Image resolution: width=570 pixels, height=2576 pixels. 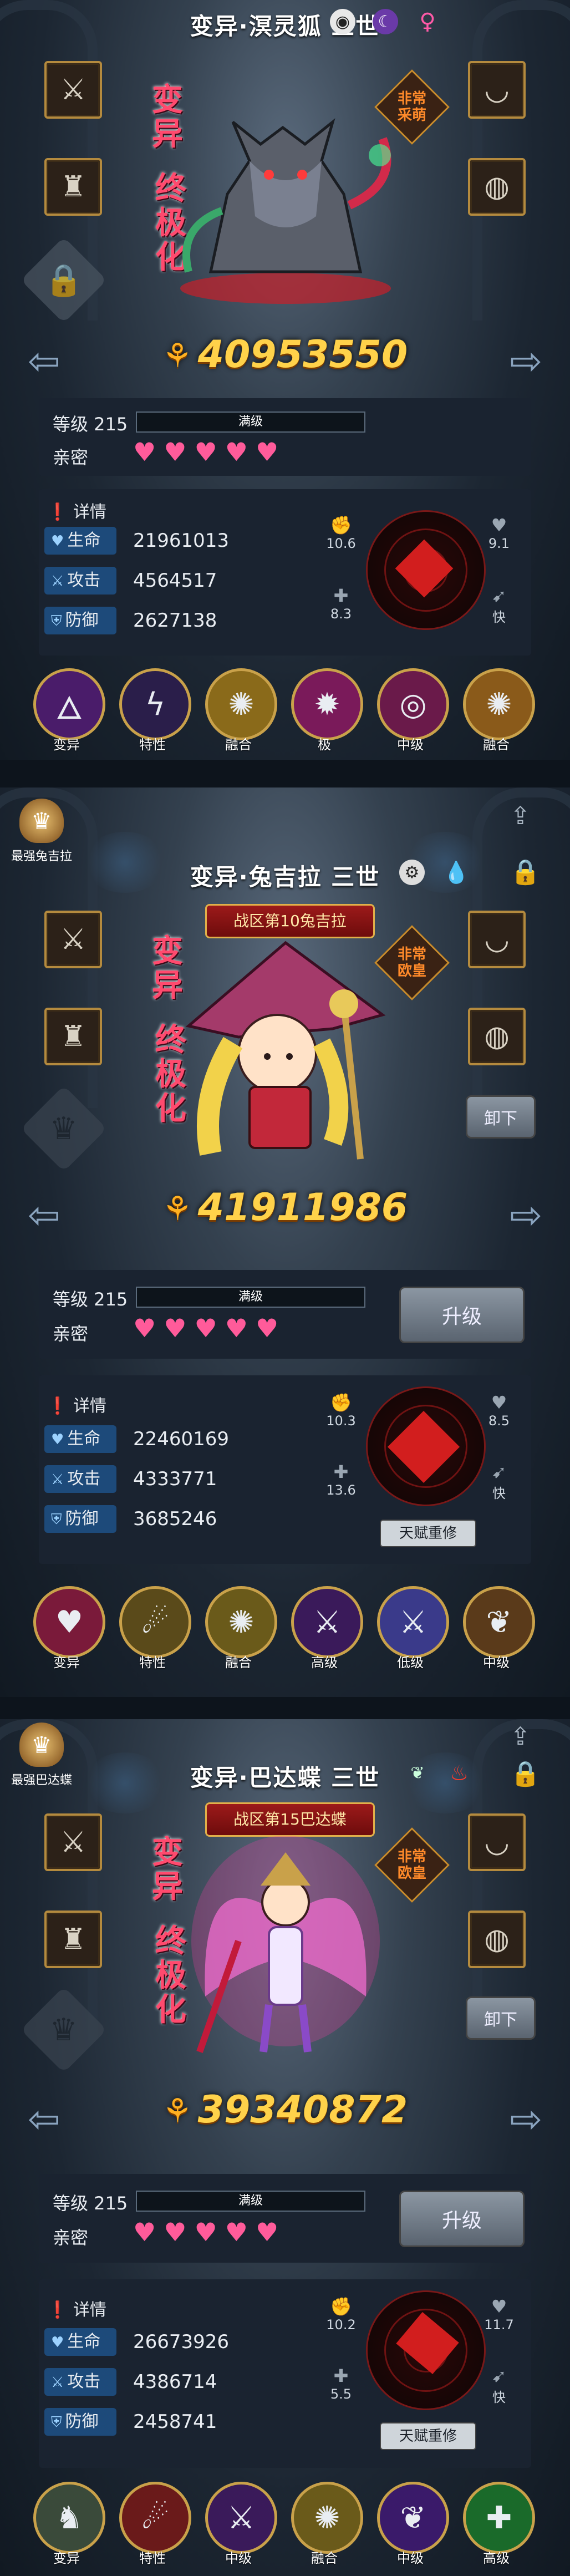 What do you see at coordinates (413, 704) in the screenshot?
I see `skill-mid: ◎` at bounding box center [413, 704].